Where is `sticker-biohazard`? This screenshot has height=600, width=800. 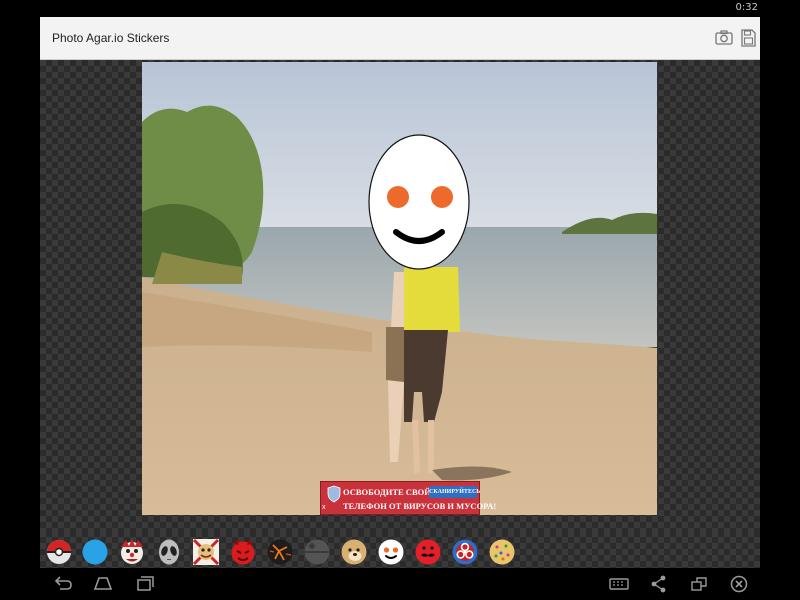 sticker-biohazard is located at coordinates (465, 552).